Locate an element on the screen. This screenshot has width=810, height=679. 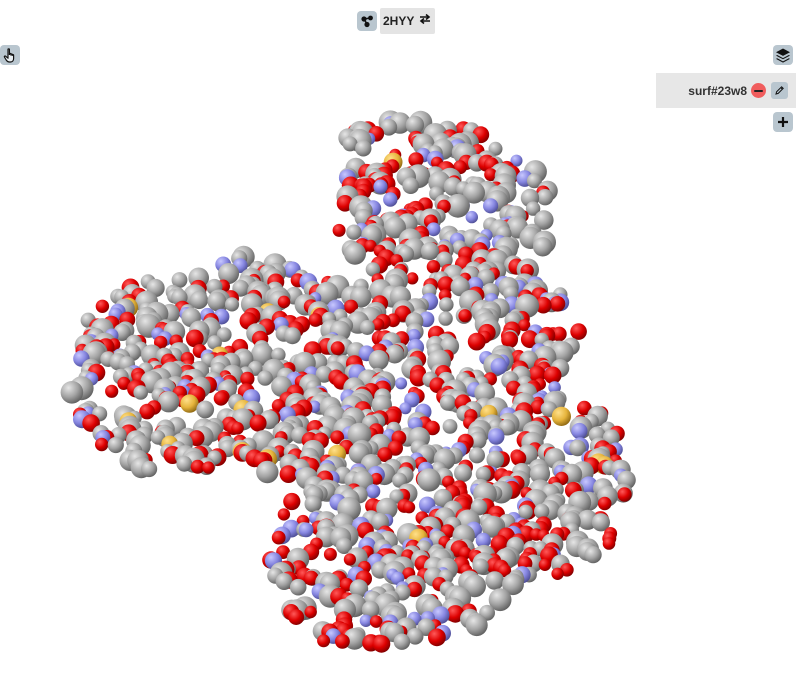
hand-pointer-icon is located at coordinates (10, 55).